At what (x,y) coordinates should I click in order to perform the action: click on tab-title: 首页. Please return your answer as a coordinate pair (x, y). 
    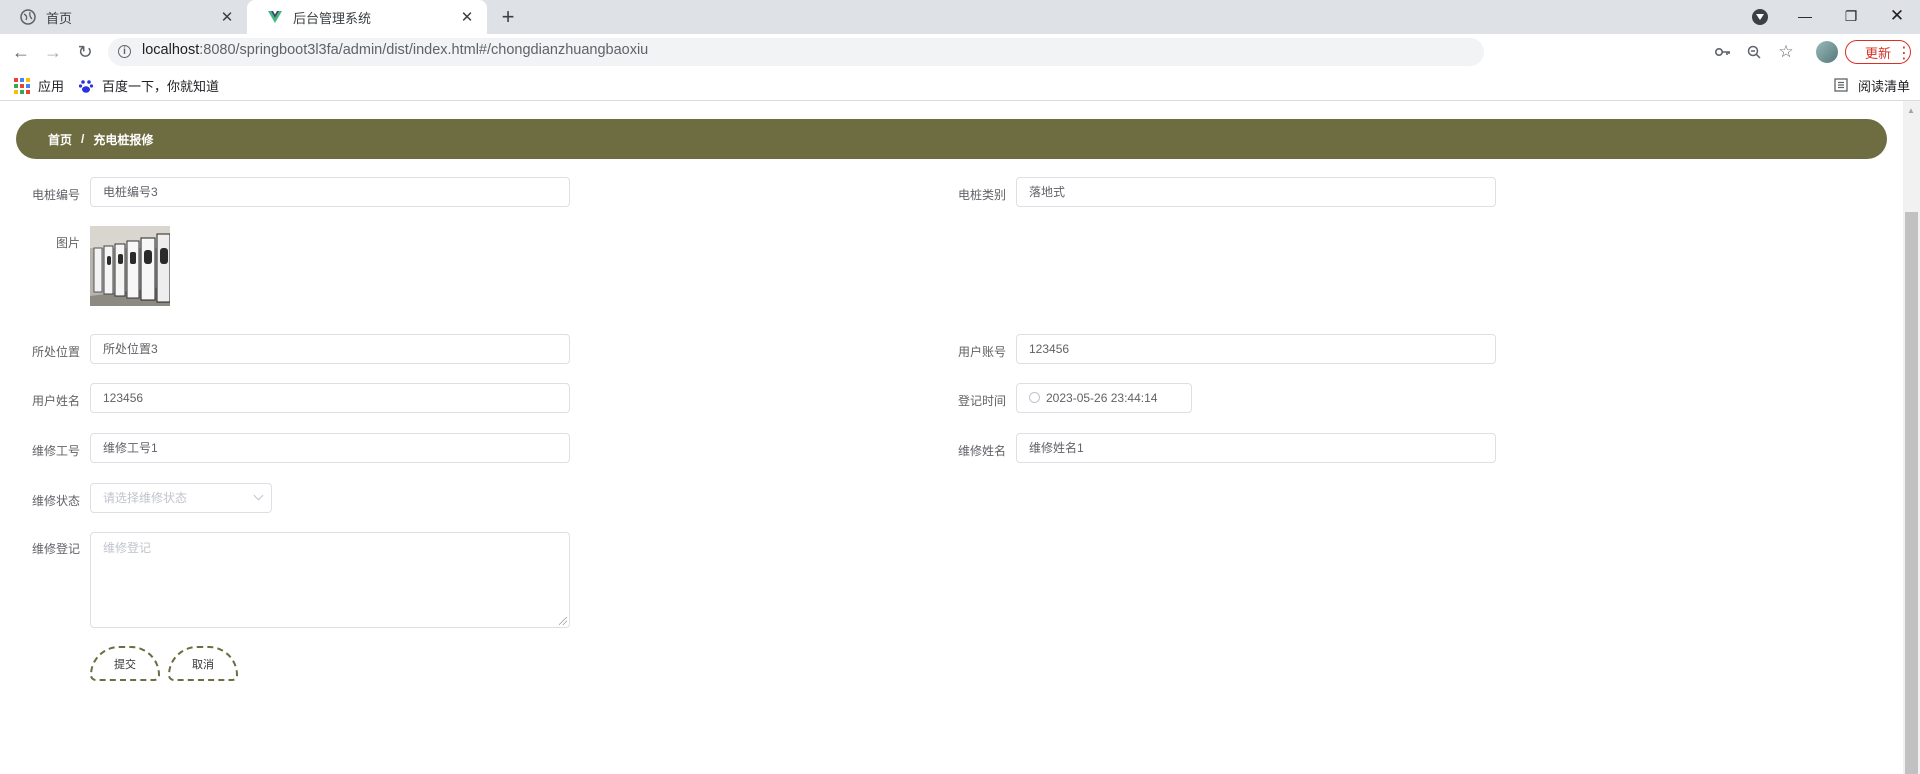
    Looking at the image, I should click on (59, 18).